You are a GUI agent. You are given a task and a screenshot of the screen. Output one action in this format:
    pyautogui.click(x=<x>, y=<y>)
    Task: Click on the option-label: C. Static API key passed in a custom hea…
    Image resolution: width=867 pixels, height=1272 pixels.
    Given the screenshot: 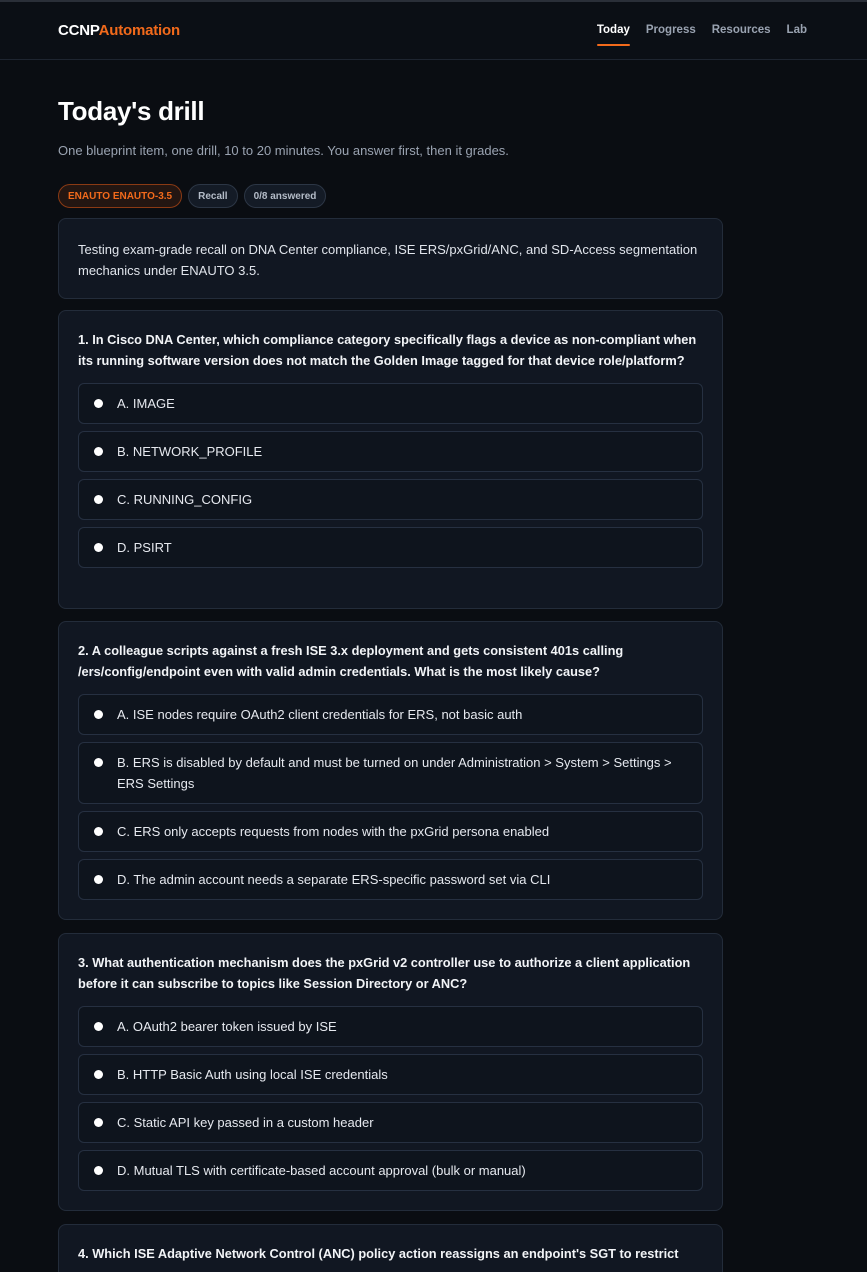 What is the action you would take?
    pyautogui.click(x=245, y=1122)
    